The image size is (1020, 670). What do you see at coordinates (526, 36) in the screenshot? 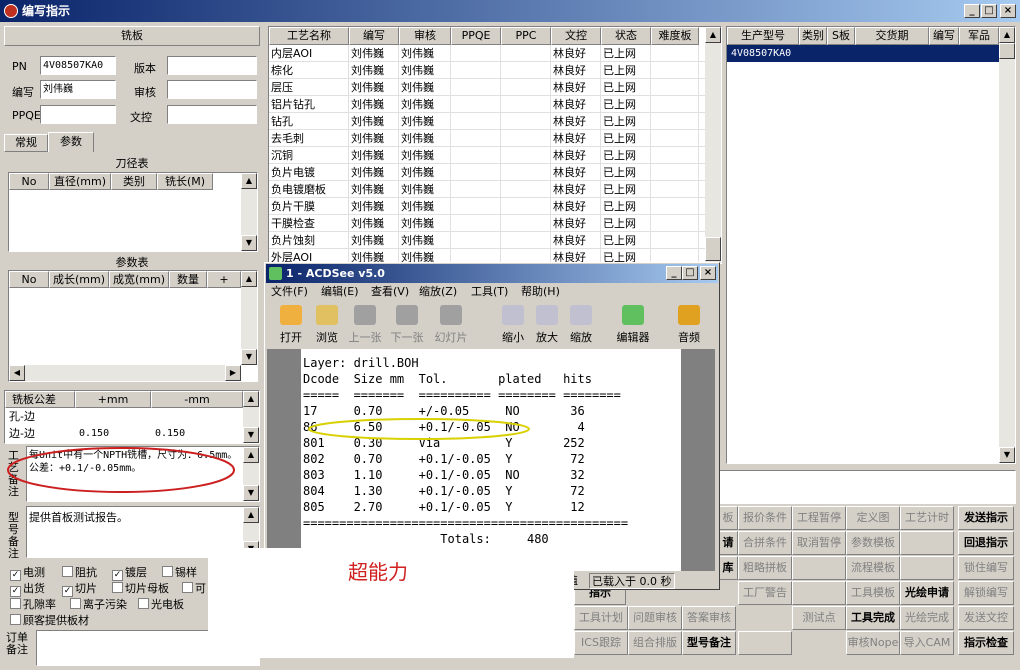
I see `process-col-header: PPC` at bounding box center [526, 36].